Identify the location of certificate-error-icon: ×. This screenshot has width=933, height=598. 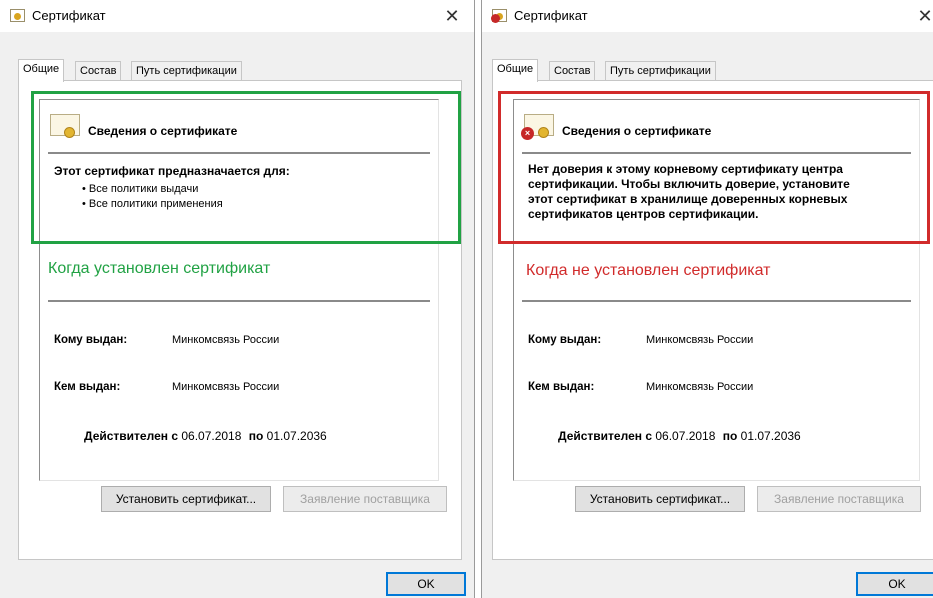
(537, 128).